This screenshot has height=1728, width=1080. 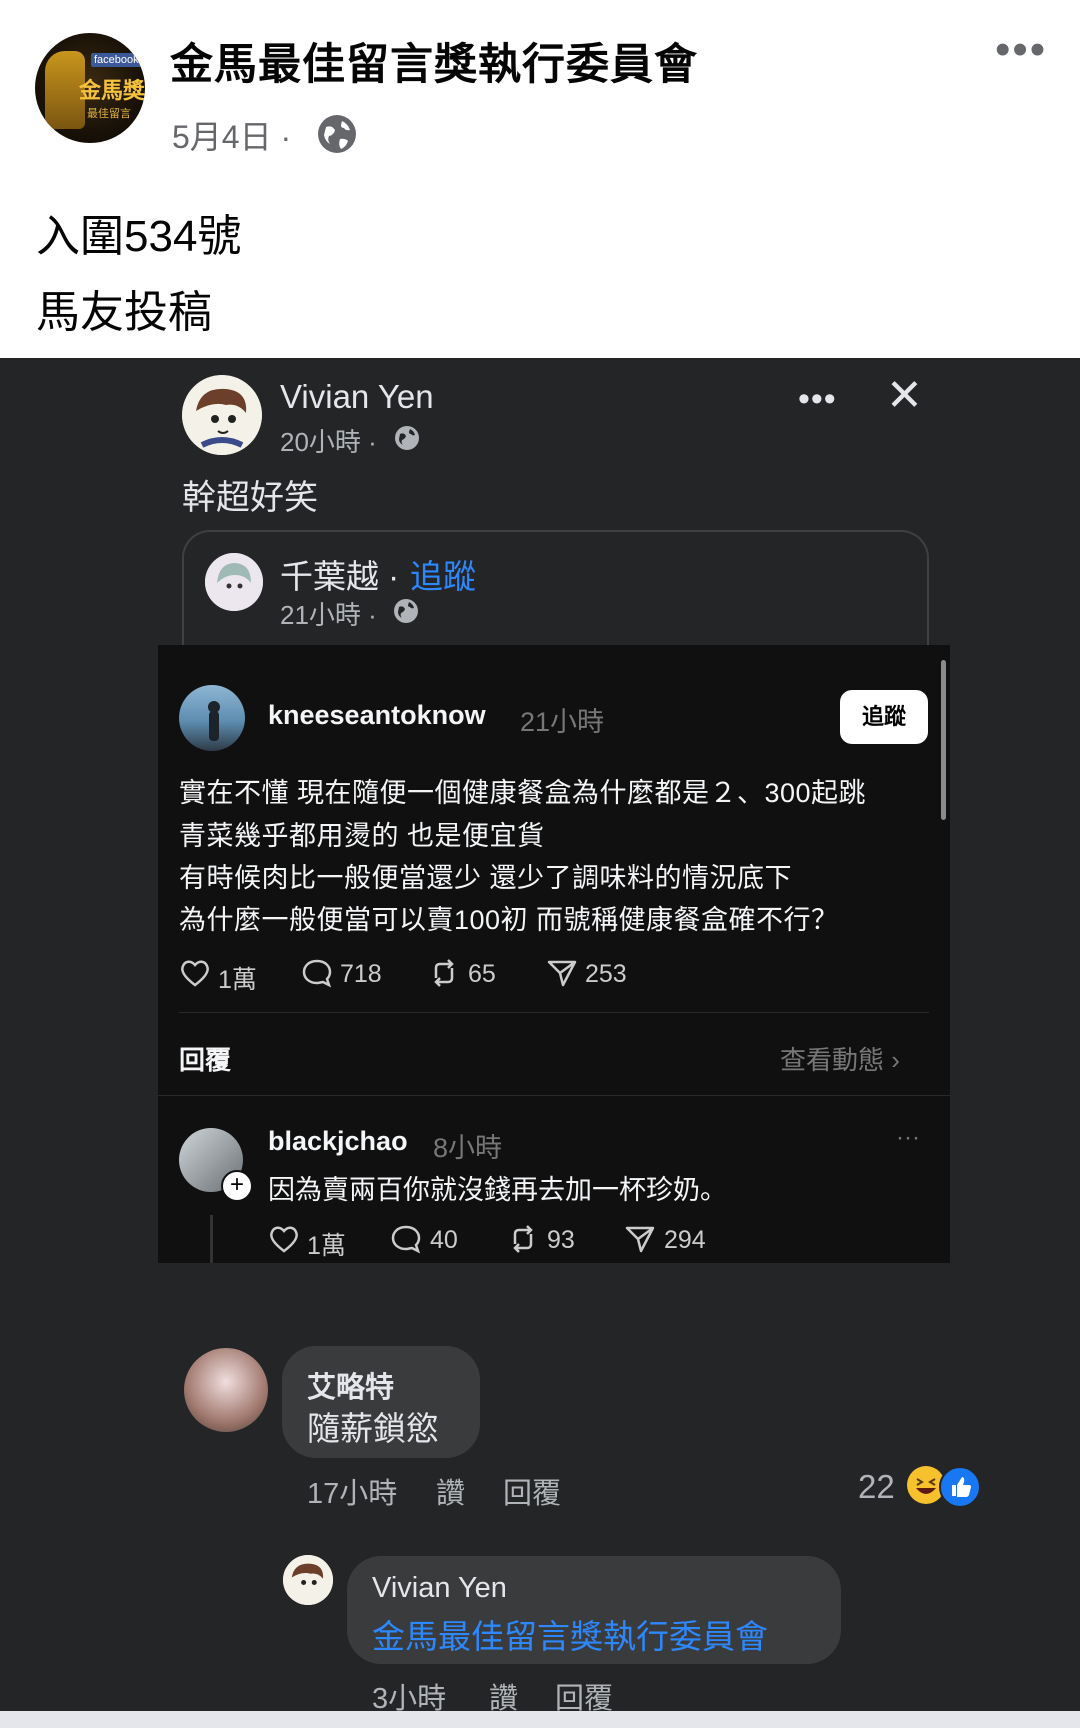 I want to click on threads-username: blackjchao, so click(x=338, y=1141).